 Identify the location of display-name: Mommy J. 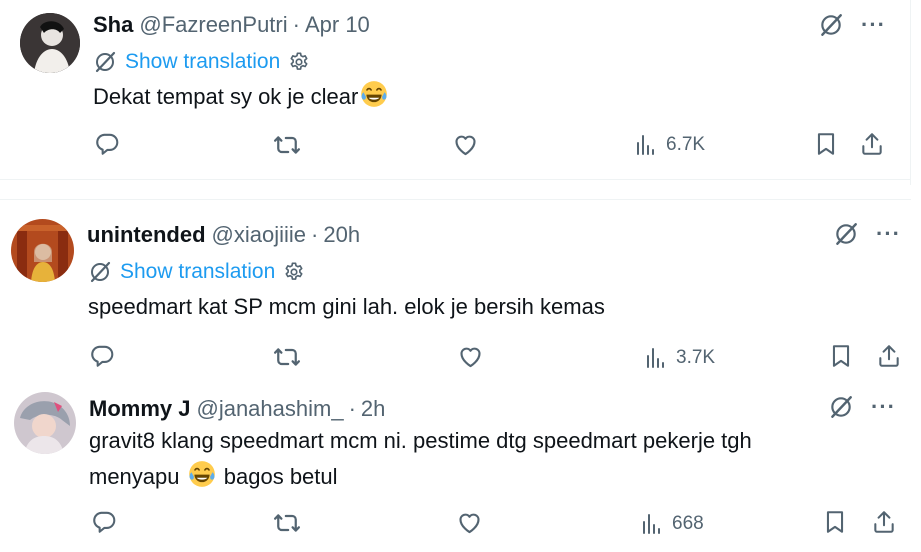
(139, 409).